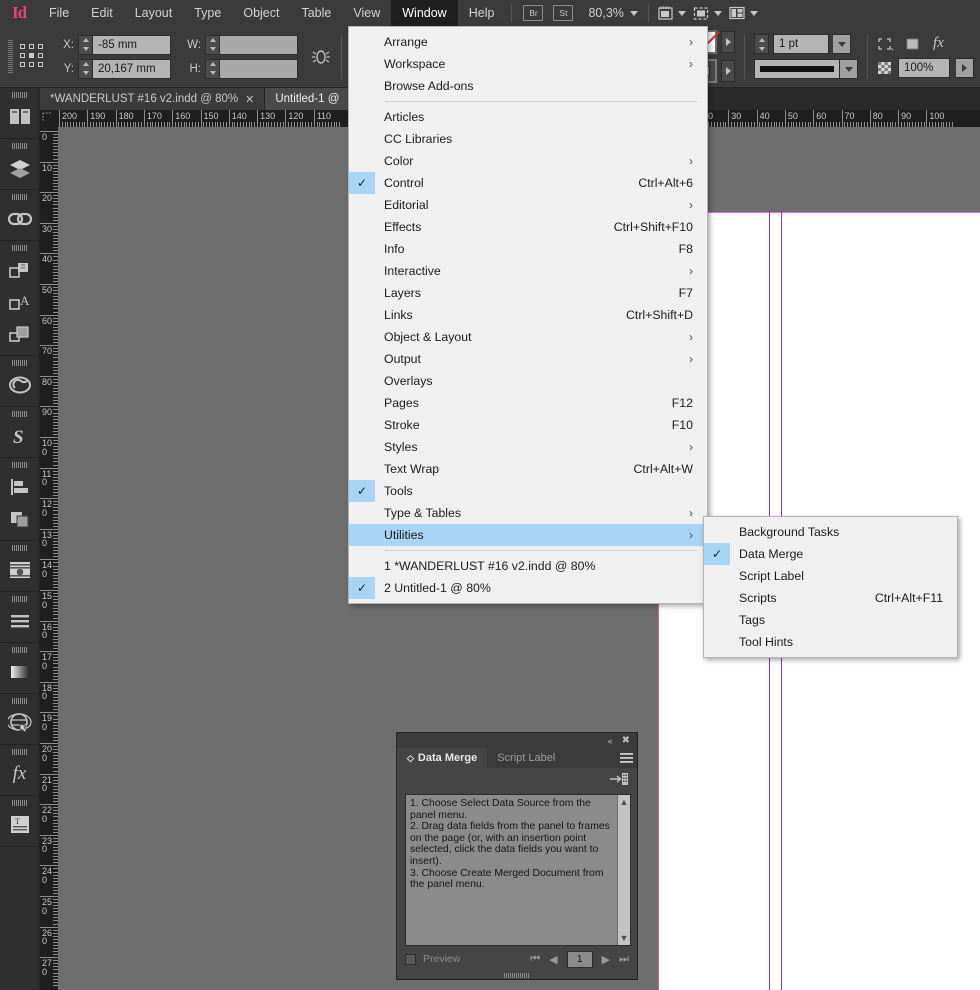 The image size is (980, 990). I want to click on document-tab-untitled: Untitled-1 @, so click(308, 99).